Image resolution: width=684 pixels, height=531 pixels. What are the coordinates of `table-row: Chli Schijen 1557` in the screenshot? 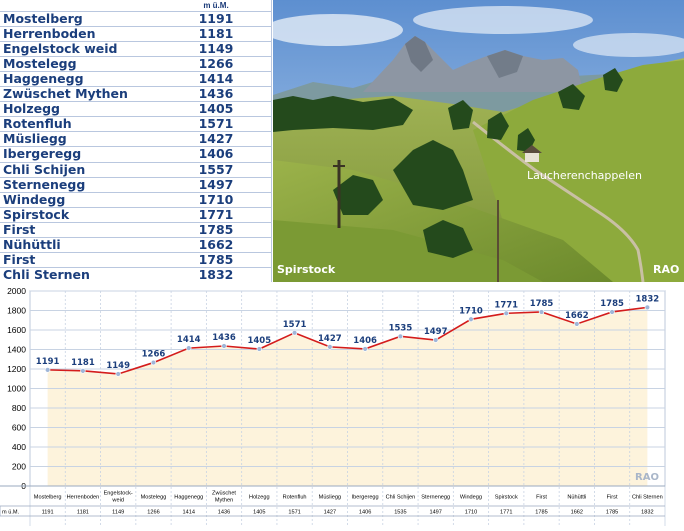 It's located at (136, 169).